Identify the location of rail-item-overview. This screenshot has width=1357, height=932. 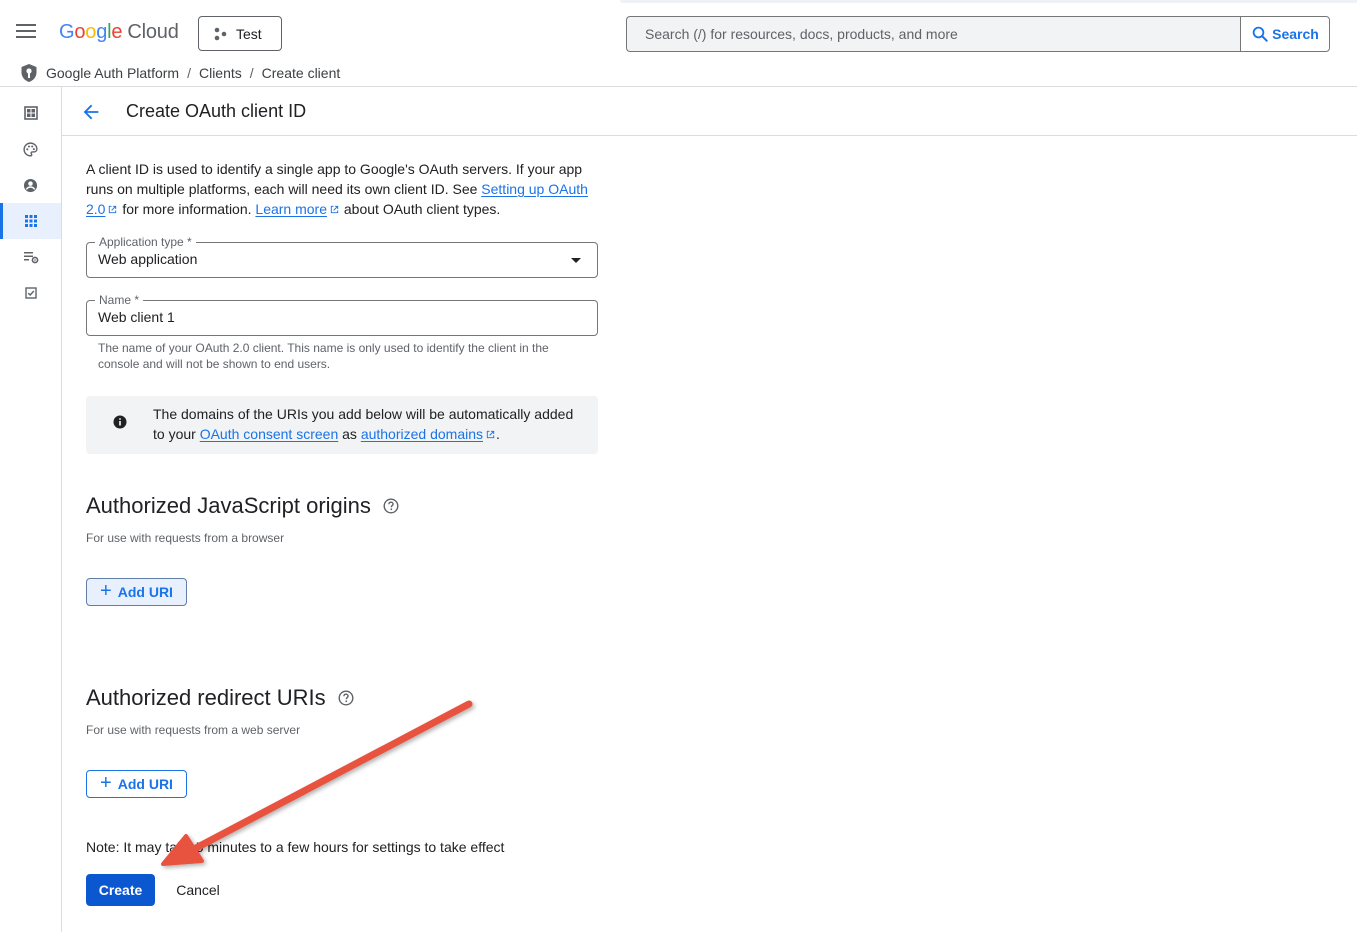
(30, 113).